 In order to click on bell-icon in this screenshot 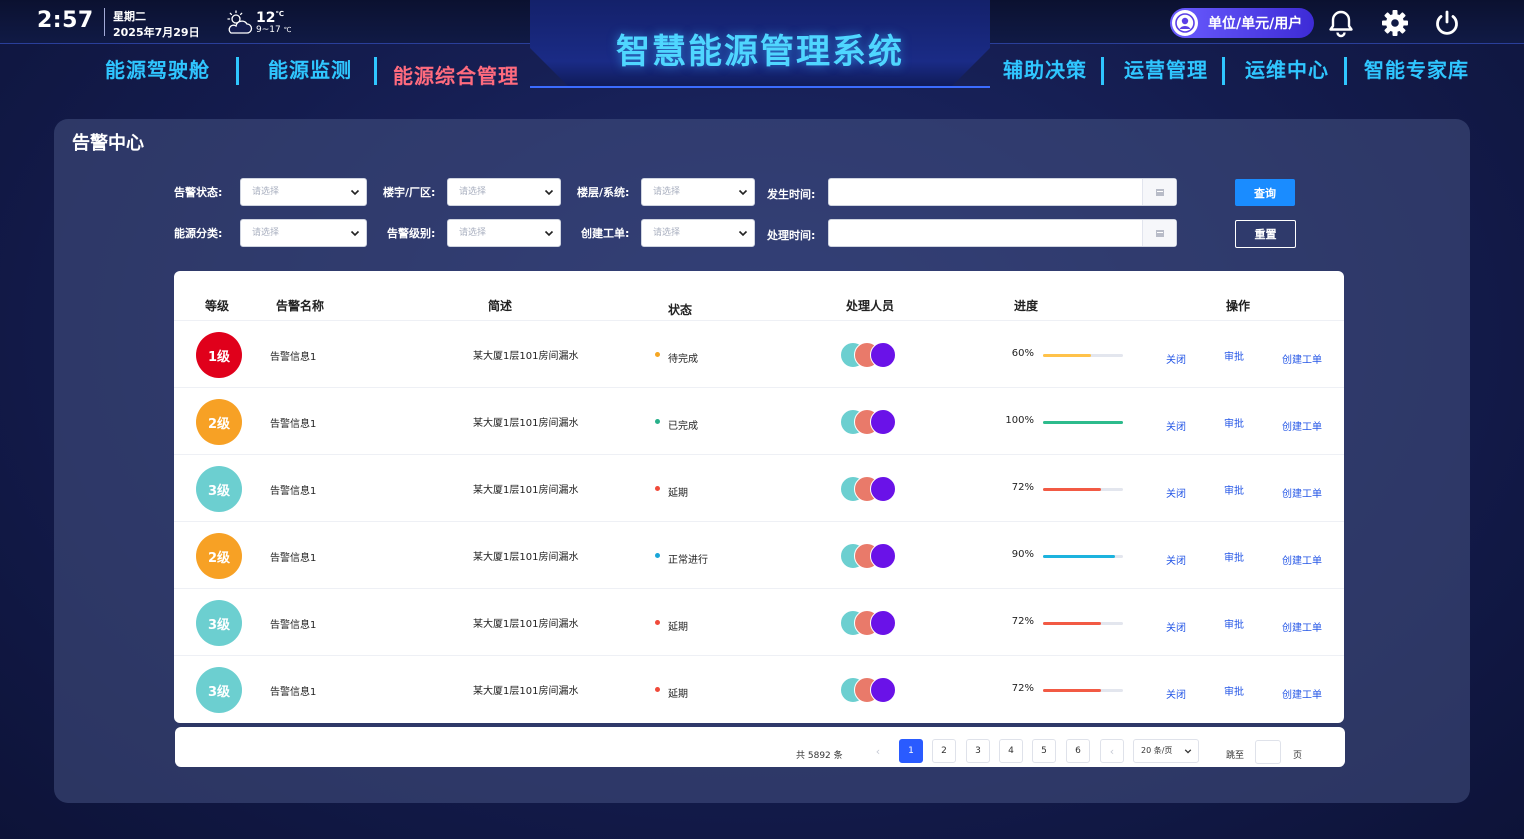, I will do `click(1341, 23)`.